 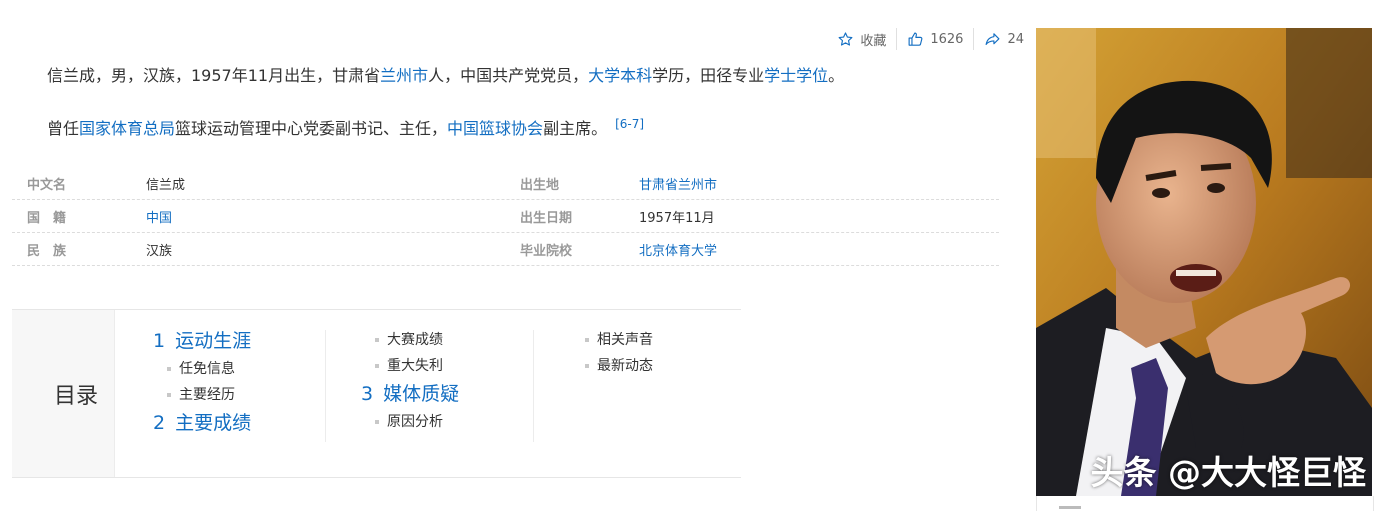 I want to click on collect-button: 收藏, so click(x=861, y=39).